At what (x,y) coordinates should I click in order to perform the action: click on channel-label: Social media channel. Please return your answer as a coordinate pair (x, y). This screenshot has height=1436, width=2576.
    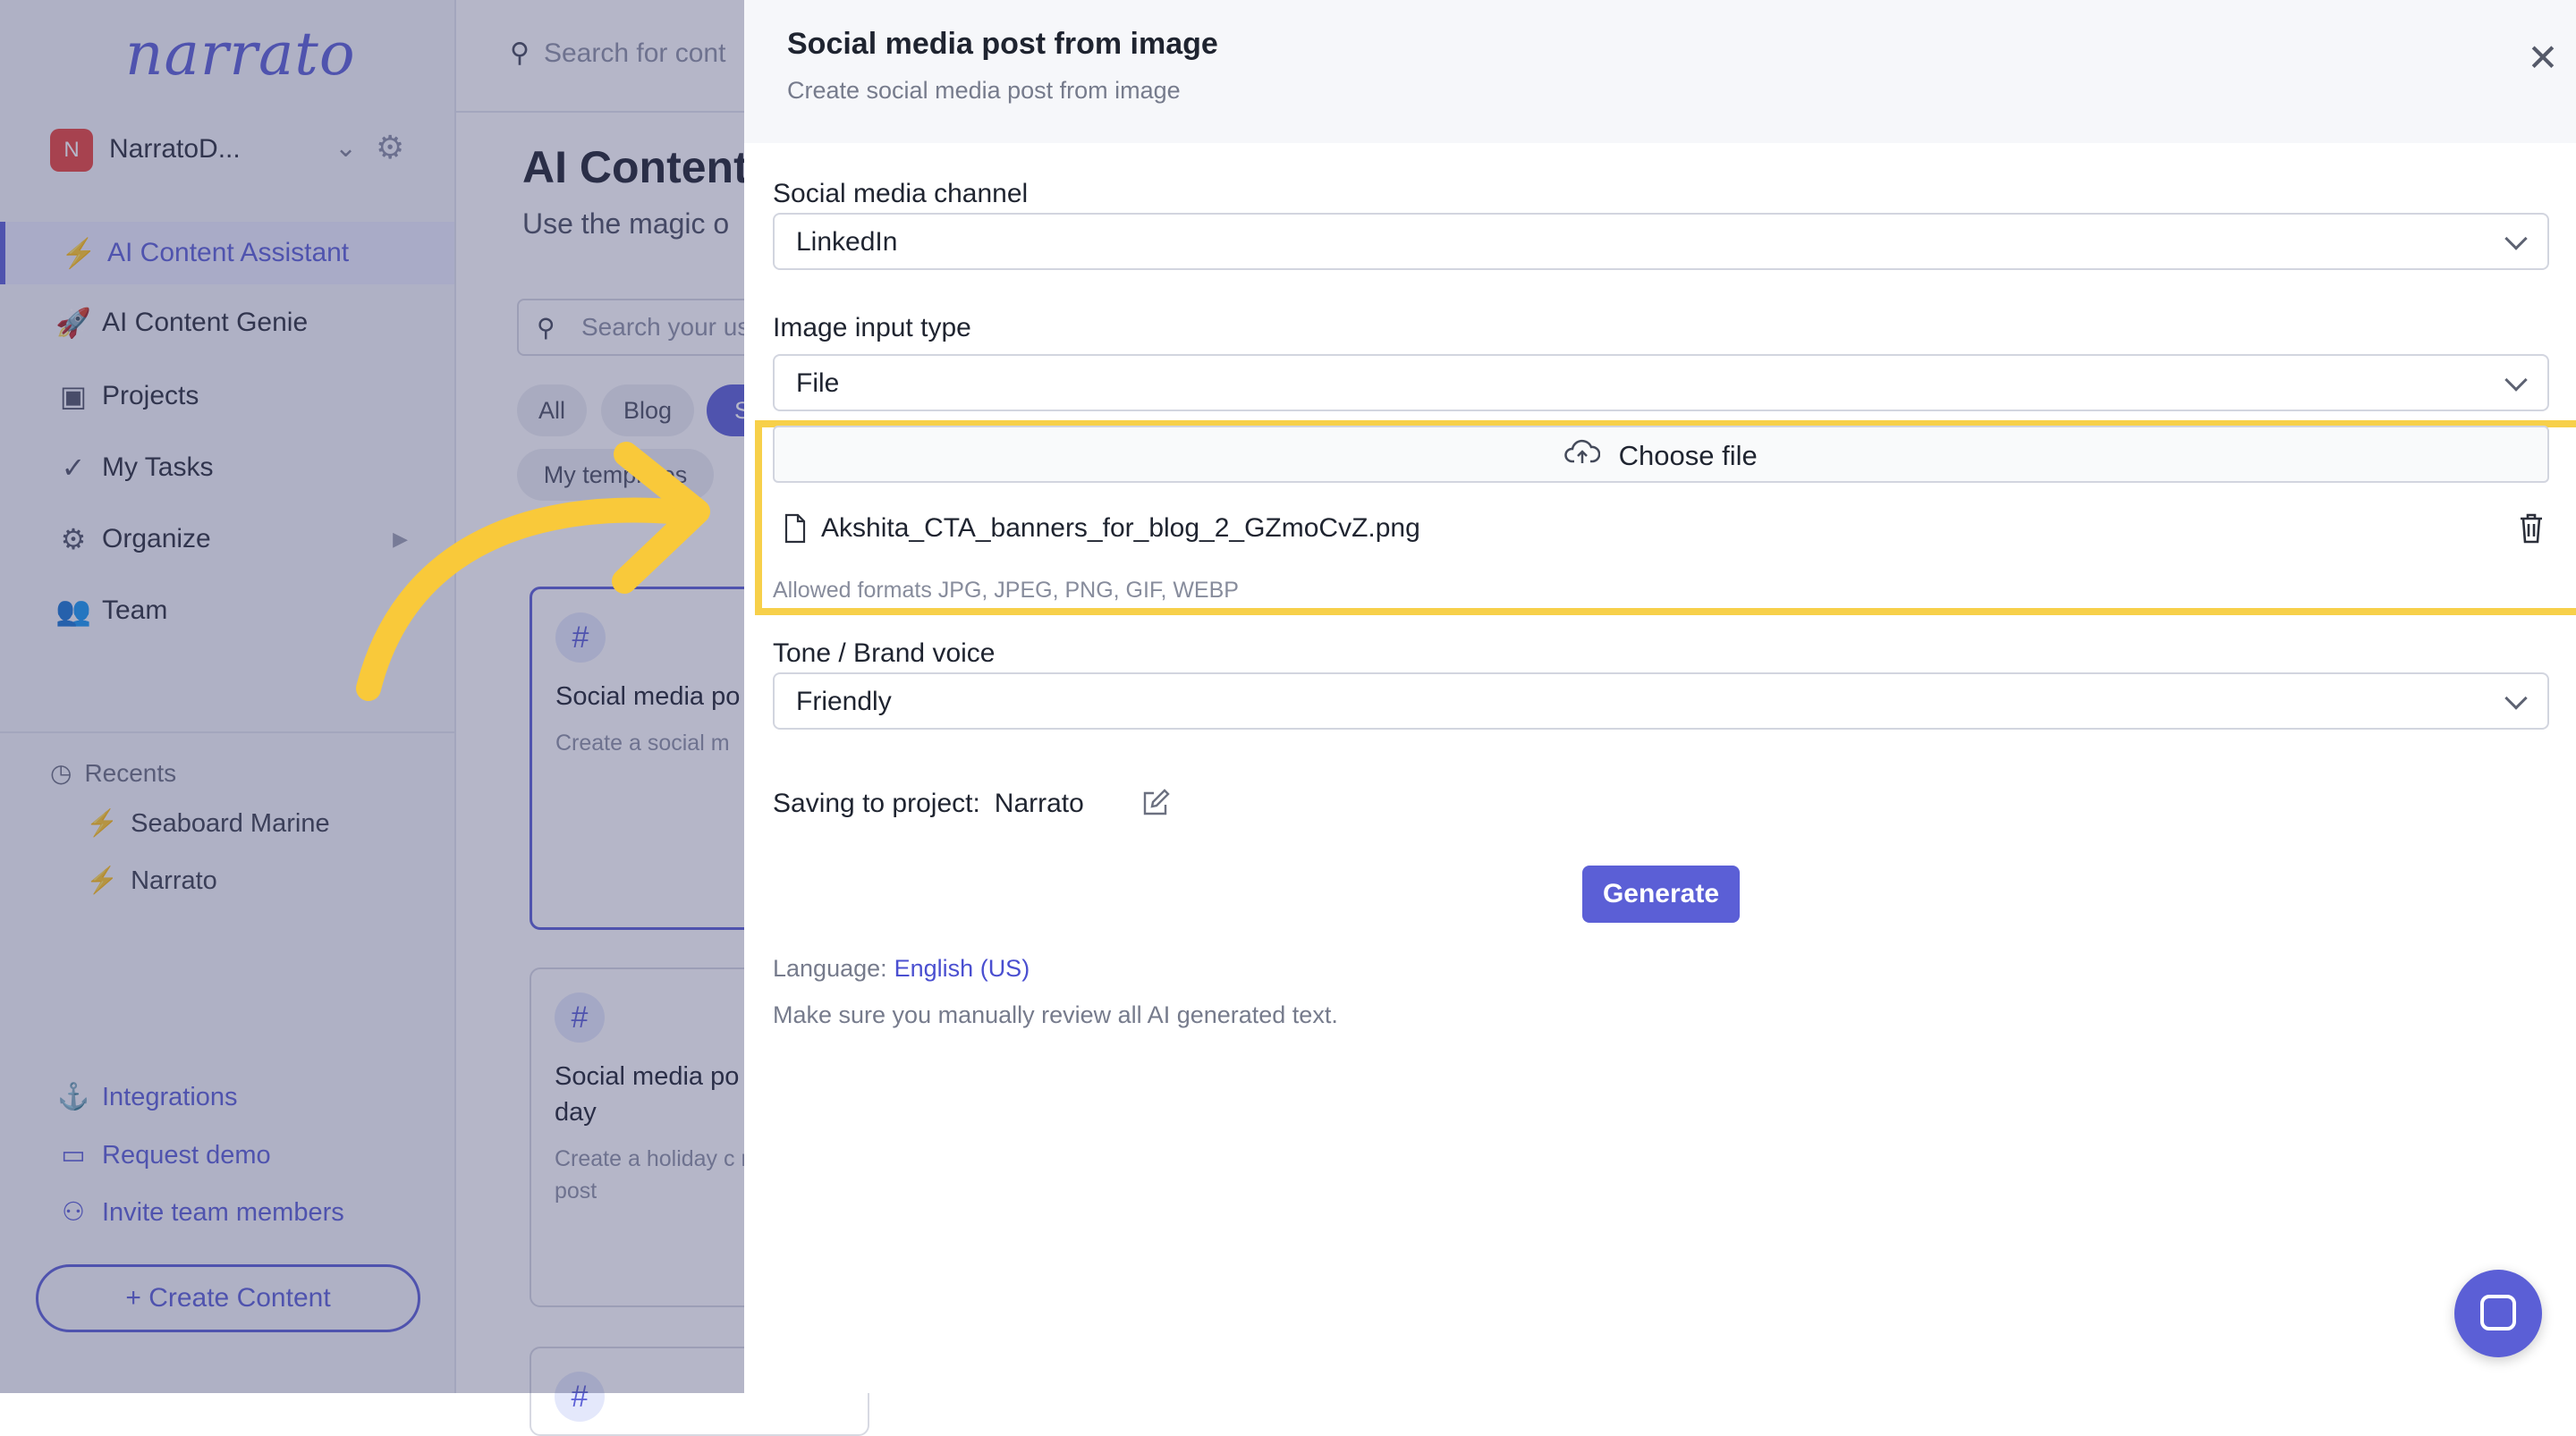
    Looking at the image, I should click on (901, 193).